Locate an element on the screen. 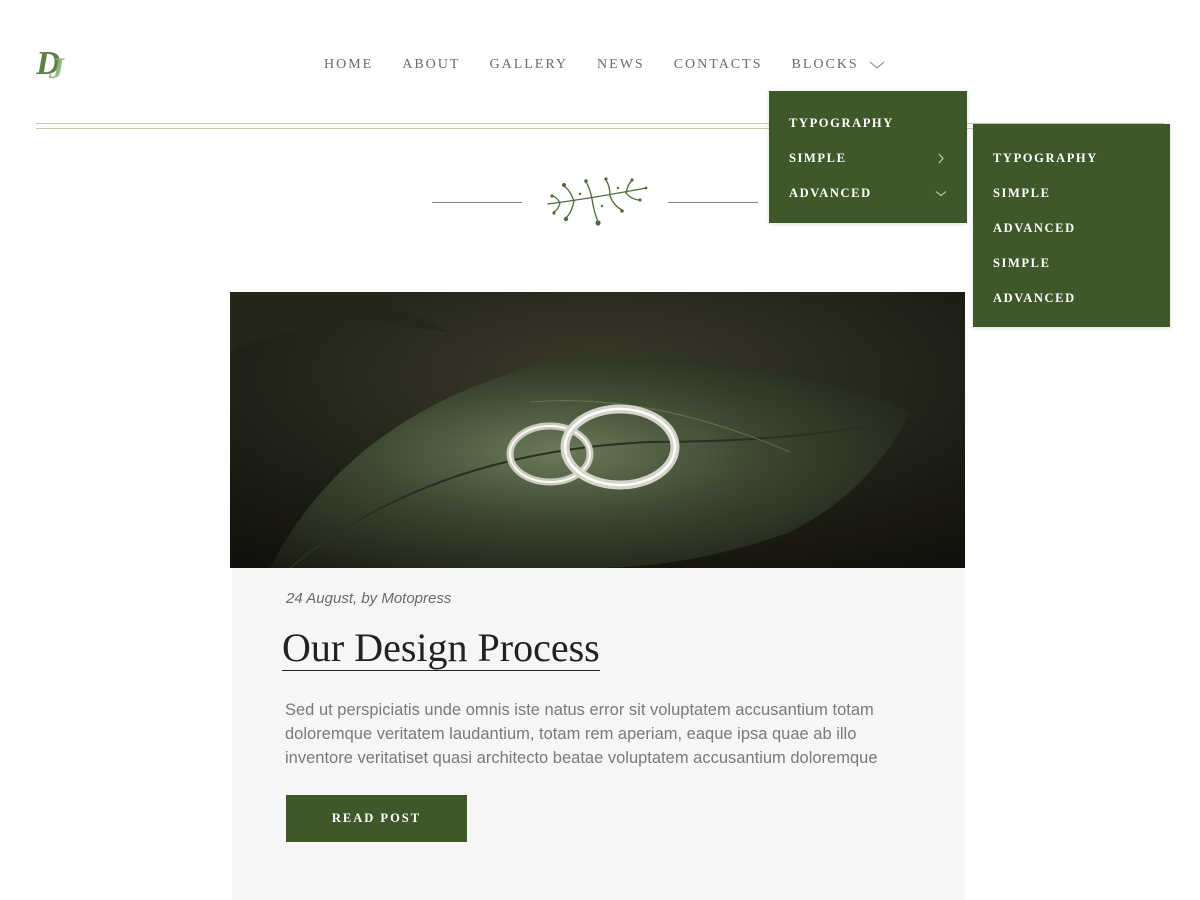  site-logo: D J is located at coordinates (54, 62).